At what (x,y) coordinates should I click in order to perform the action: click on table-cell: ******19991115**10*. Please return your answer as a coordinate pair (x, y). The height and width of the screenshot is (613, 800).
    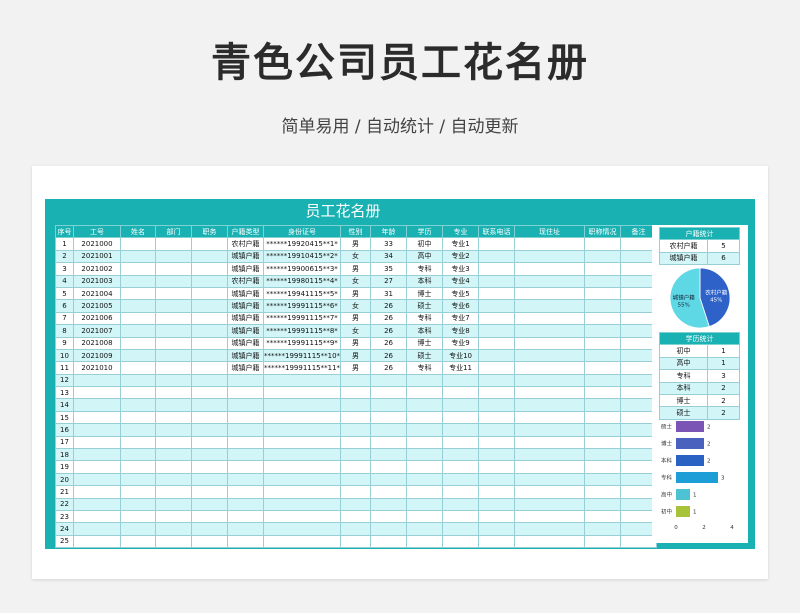
    Looking at the image, I should click on (302, 355).